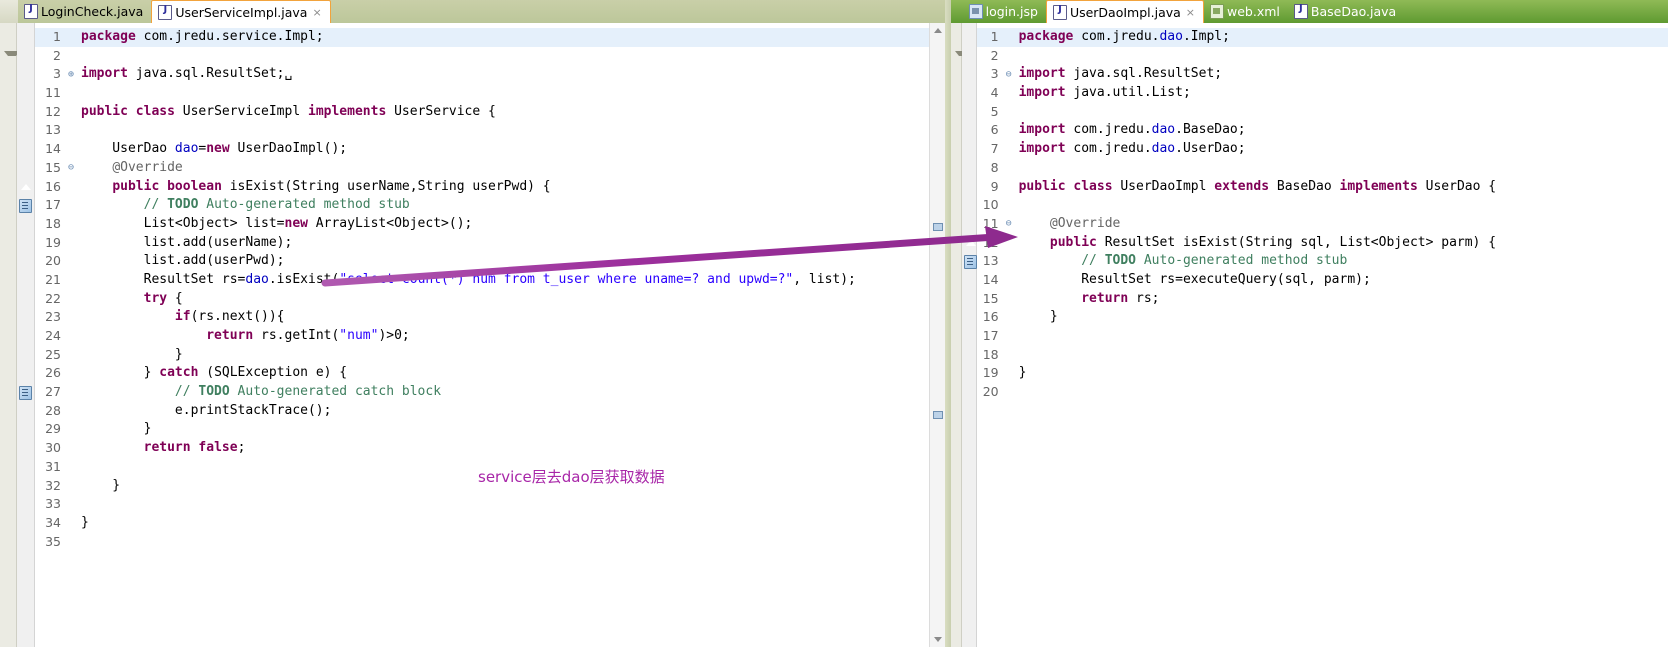  I want to click on code-line: 20 list.add(userPwd);, so click(482, 261).